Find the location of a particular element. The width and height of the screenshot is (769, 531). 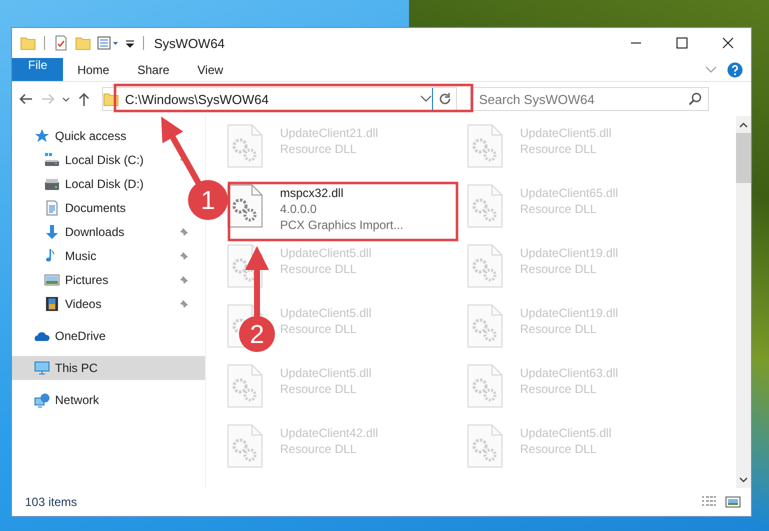

address-bar: C:\Windows\SysWOW64 is located at coordinates (279, 99).